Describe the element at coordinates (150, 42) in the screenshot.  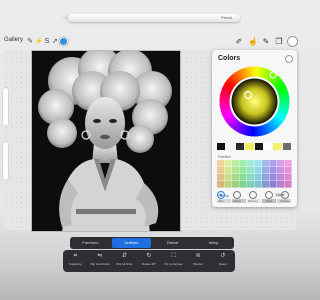
I see `top-toolbar: Gallery ✎ ⚡ S ➚ ✐ ☝ ✎ ❐` at that location.